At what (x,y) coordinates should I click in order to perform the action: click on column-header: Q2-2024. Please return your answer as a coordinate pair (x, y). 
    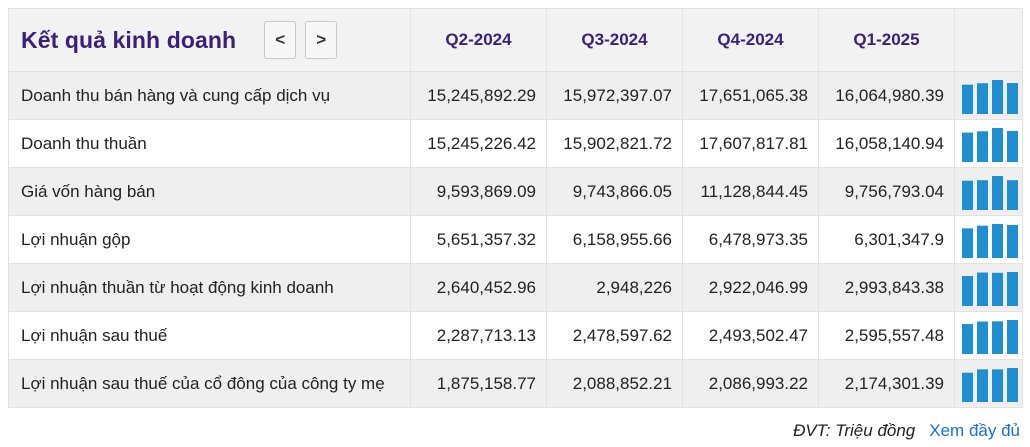
    Looking at the image, I should click on (478, 40).